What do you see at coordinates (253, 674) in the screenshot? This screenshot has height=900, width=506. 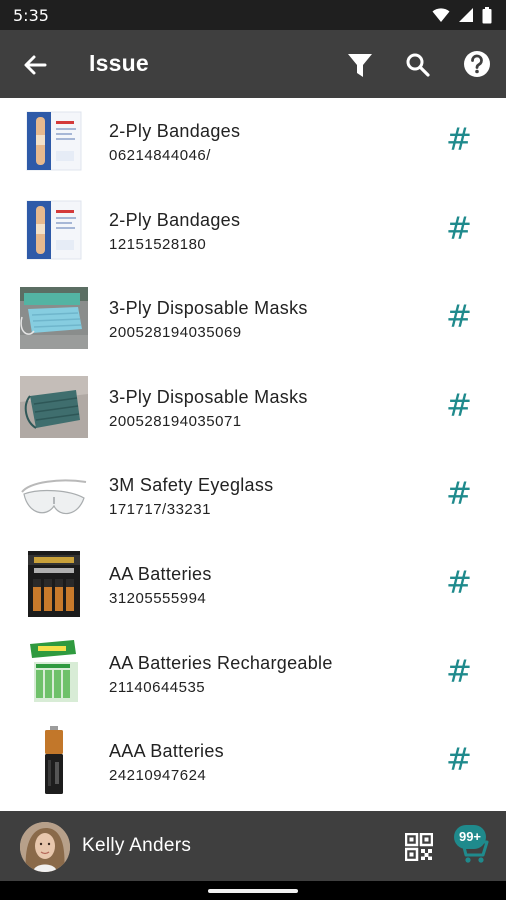 I see `list-item: AA Batteries Rechargeable 21140644535 #` at bounding box center [253, 674].